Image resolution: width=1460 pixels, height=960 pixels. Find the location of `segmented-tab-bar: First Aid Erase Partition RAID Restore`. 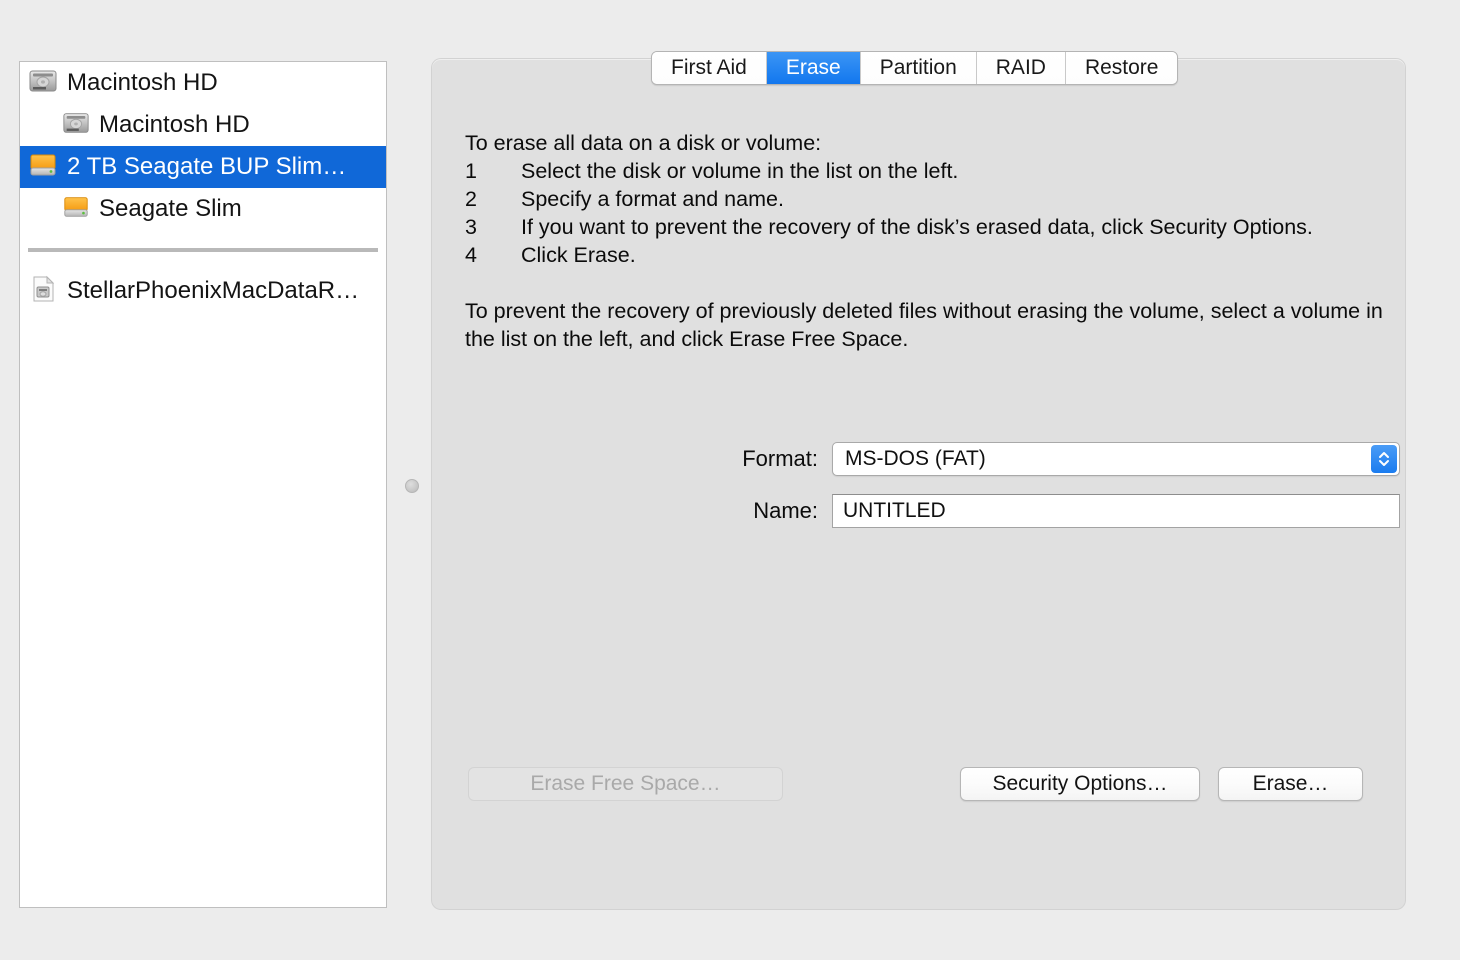

segmented-tab-bar: First Aid Erase Partition RAID Restore is located at coordinates (915, 68).